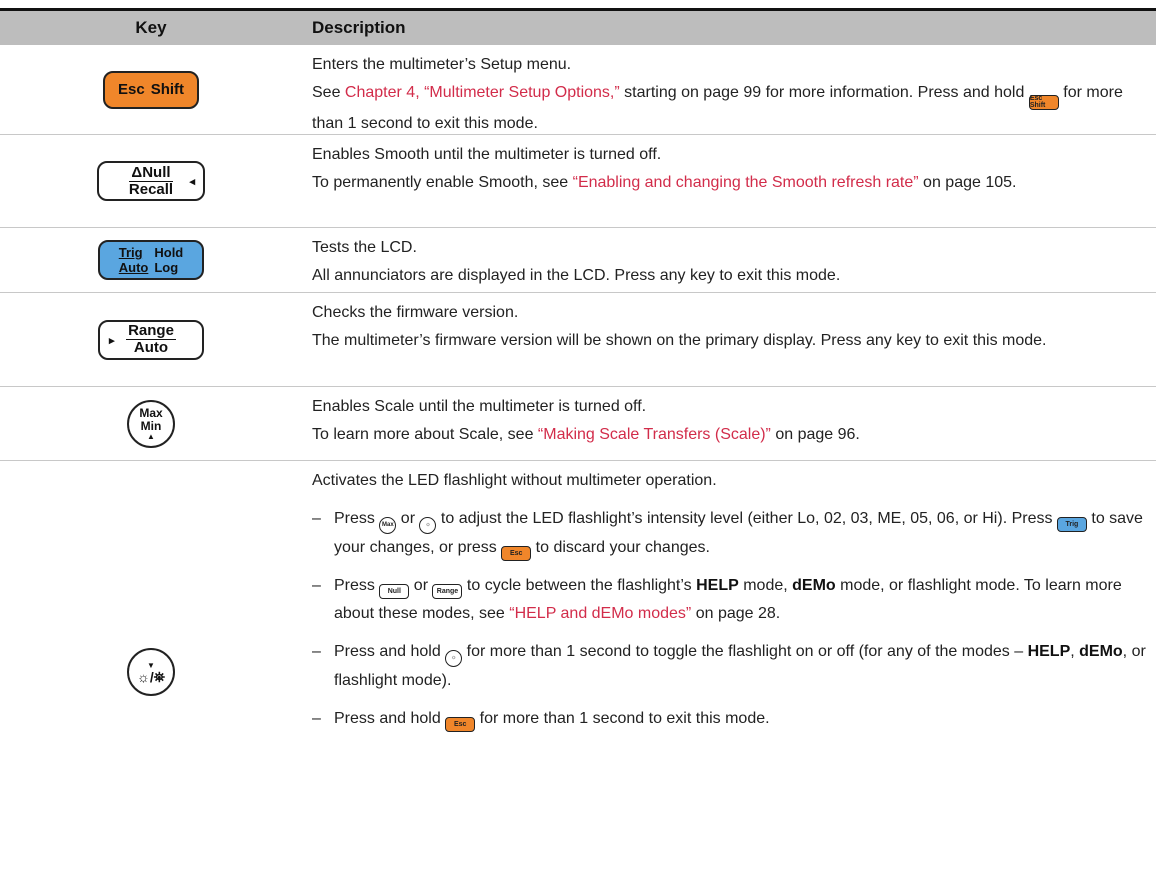 The height and width of the screenshot is (884, 1156). What do you see at coordinates (578, 26) in the screenshot?
I see `table-header: Key Description` at bounding box center [578, 26].